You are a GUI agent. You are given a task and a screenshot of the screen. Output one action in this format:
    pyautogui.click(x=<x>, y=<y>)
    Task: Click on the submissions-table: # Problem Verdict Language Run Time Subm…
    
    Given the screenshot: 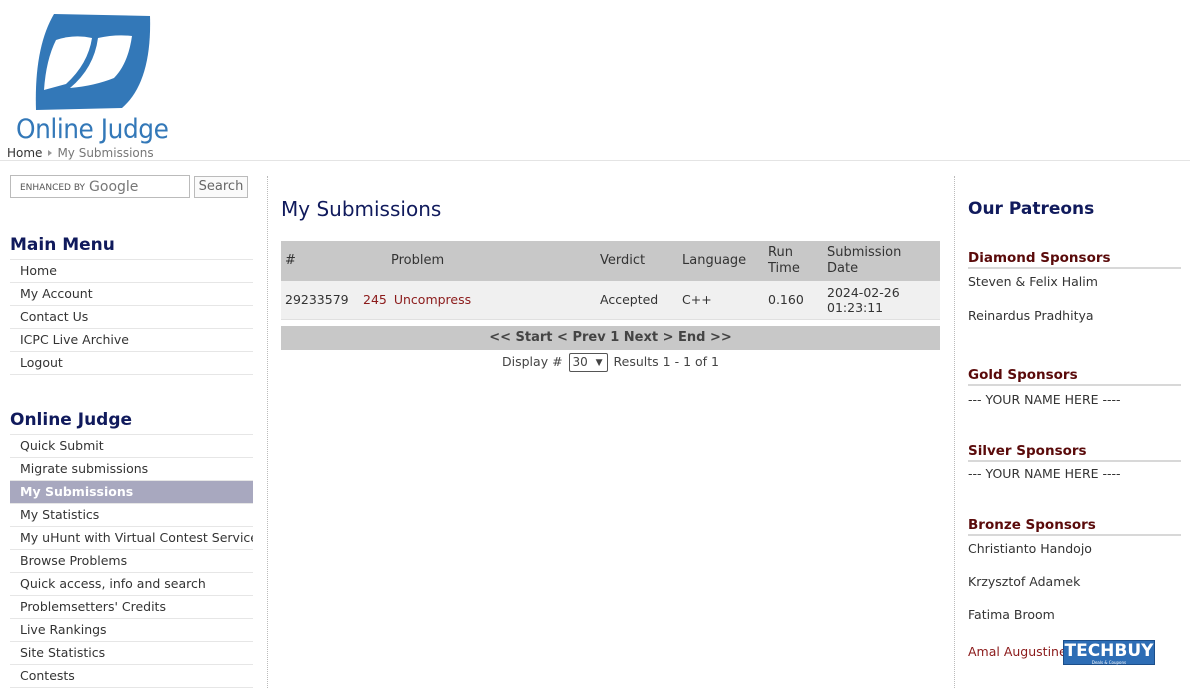 What is the action you would take?
    pyautogui.click(x=610, y=280)
    